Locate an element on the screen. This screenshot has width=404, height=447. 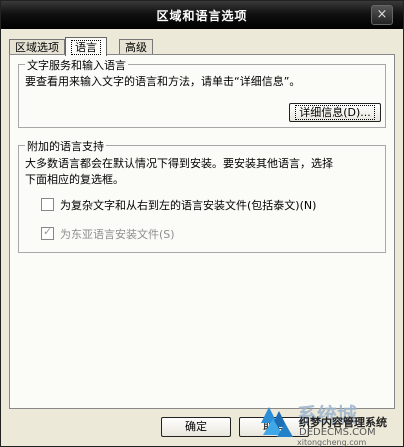
supplemental-group-title: 附加的语言支持 is located at coordinates (65, 146).